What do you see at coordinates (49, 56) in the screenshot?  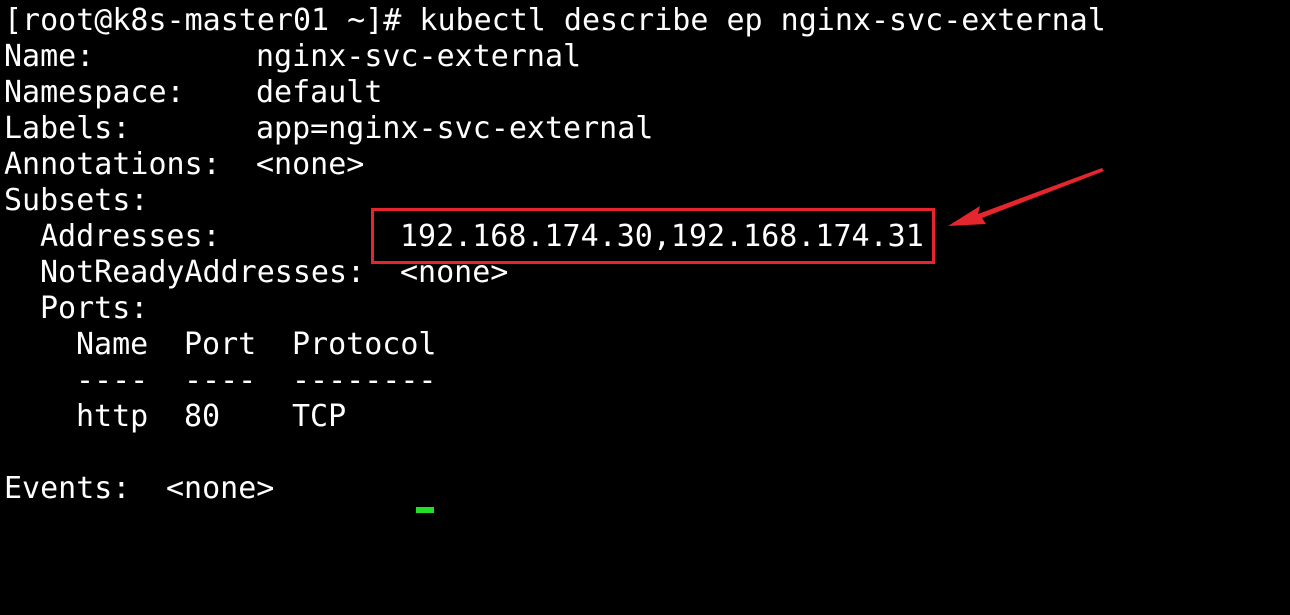 I see `name-label: Name:` at bounding box center [49, 56].